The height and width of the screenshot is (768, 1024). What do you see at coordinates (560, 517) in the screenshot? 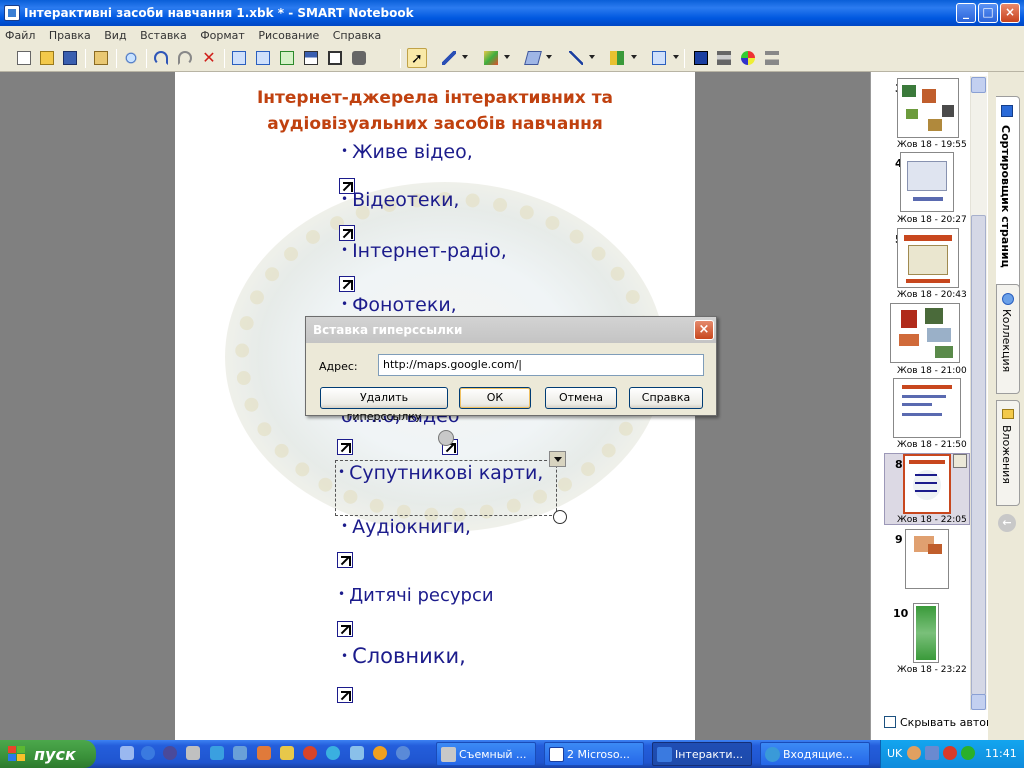
I see `resize-handle` at bounding box center [560, 517].